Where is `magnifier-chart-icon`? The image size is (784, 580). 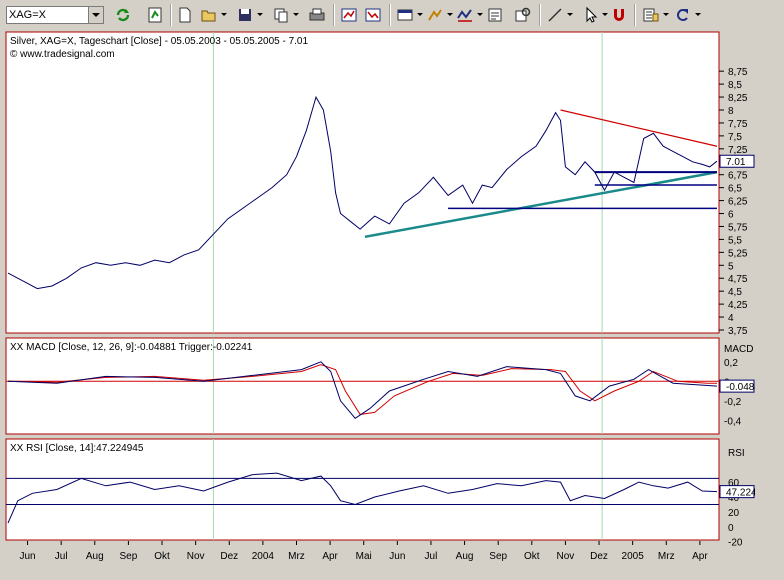
magnifier-chart-icon is located at coordinates (523, 15).